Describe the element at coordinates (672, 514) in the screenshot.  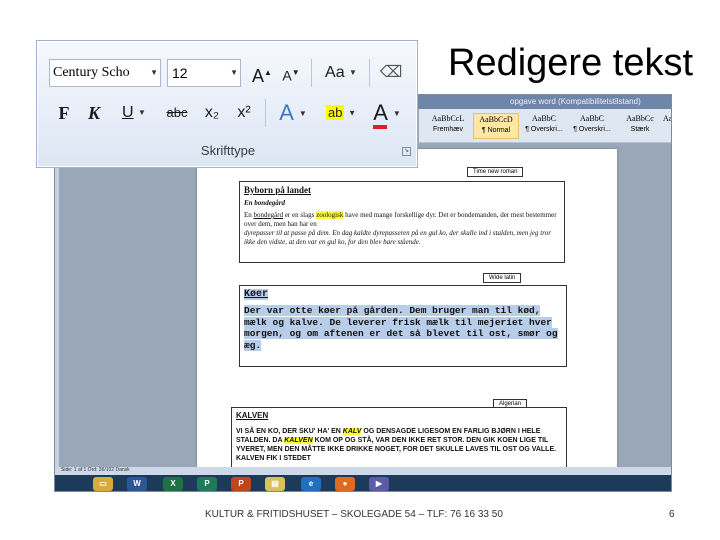
I see `slide-page-number: 6` at that location.